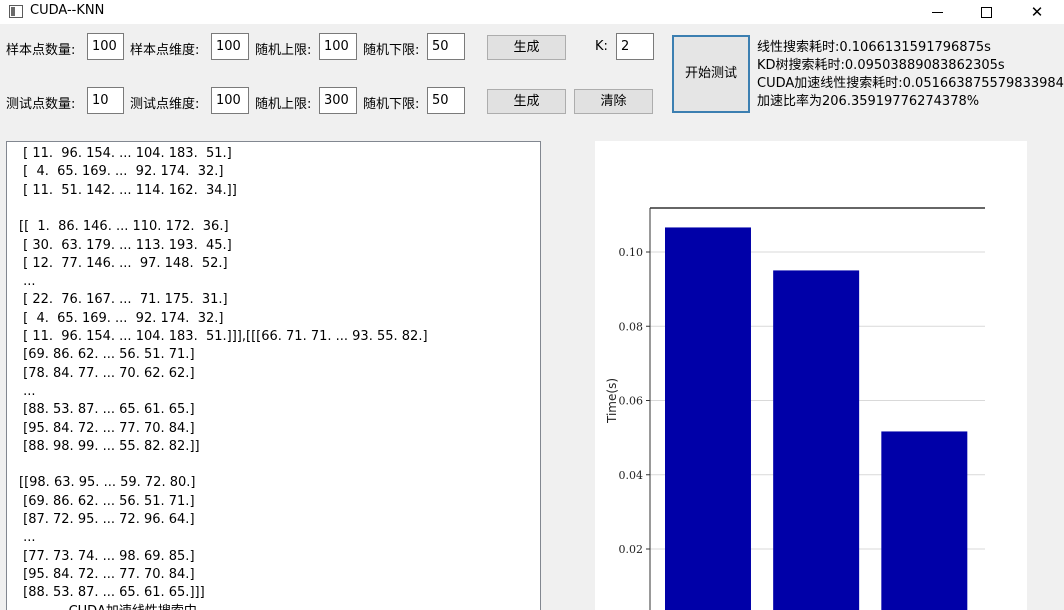 The image size is (1064, 610). What do you see at coordinates (112, 593) in the screenshot?
I see `output-line: [88. 53. 87. ... 65. 61. 65.]]]` at bounding box center [112, 593].